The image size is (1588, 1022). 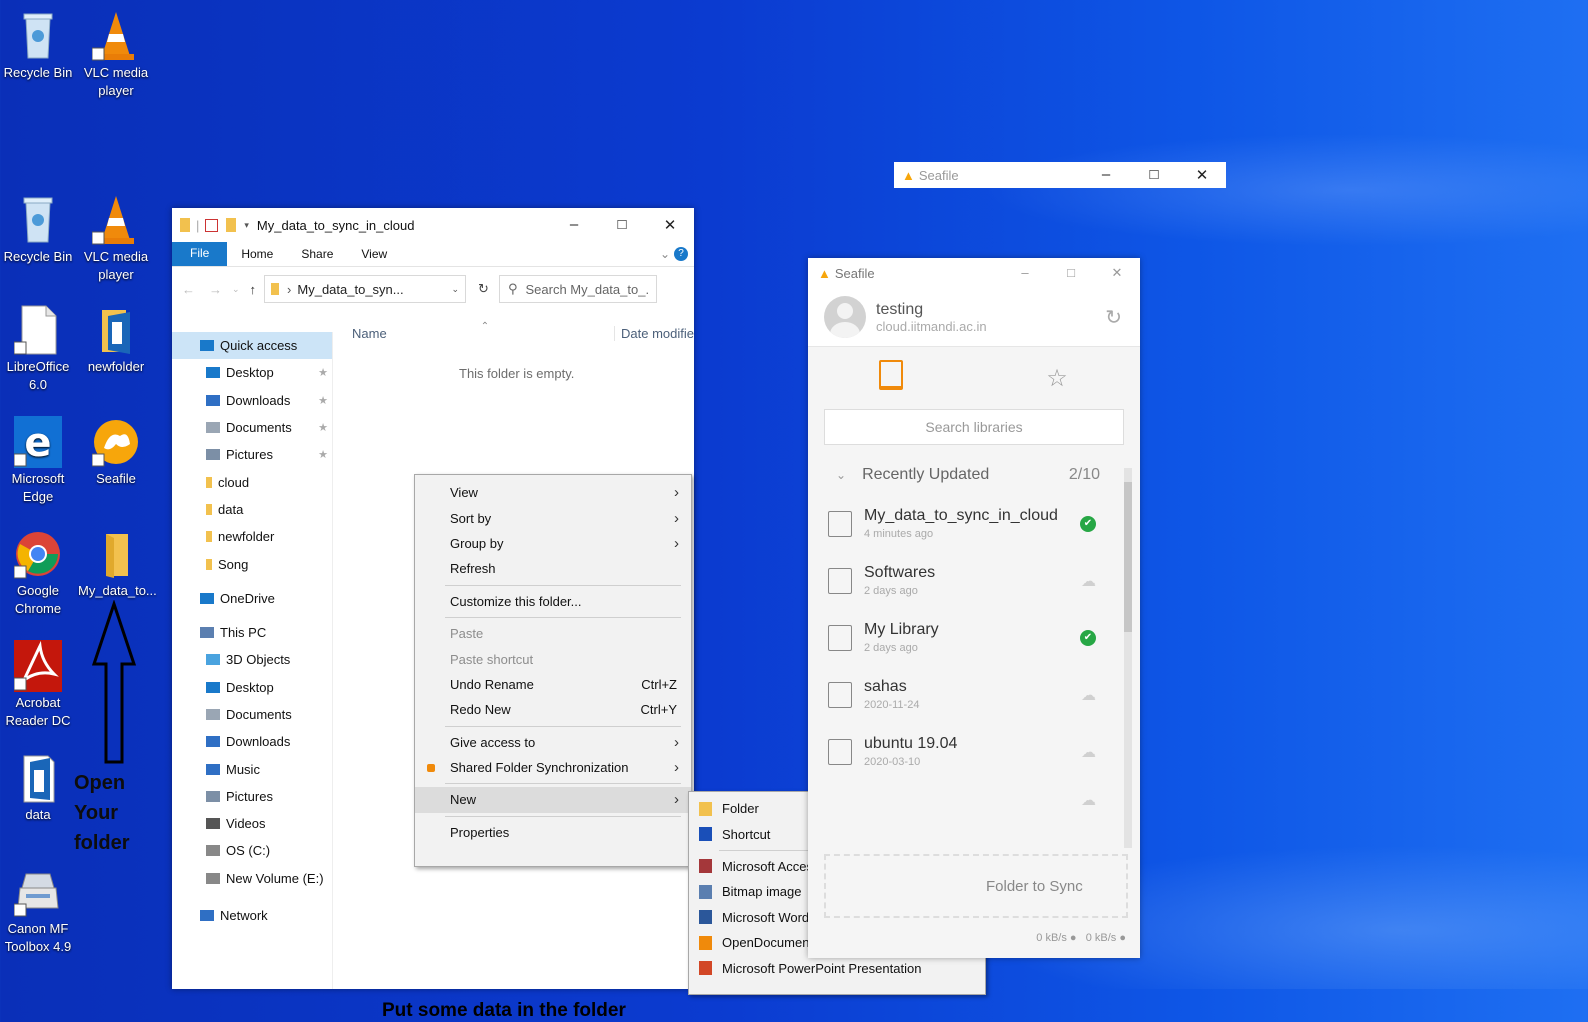 What do you see at coordinates (252, 632) in the screenshot?
I see `nav-item: This PC` at bounding box center [252, 632].